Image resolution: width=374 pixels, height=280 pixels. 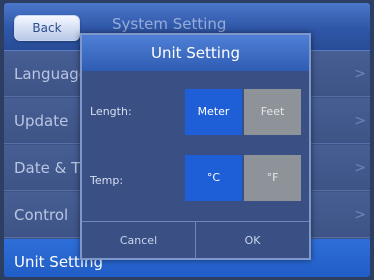 What do you see at coordinates (111, 111) in the screenshot?
I see `length-label: Length:` at bounding box center [111, 111].